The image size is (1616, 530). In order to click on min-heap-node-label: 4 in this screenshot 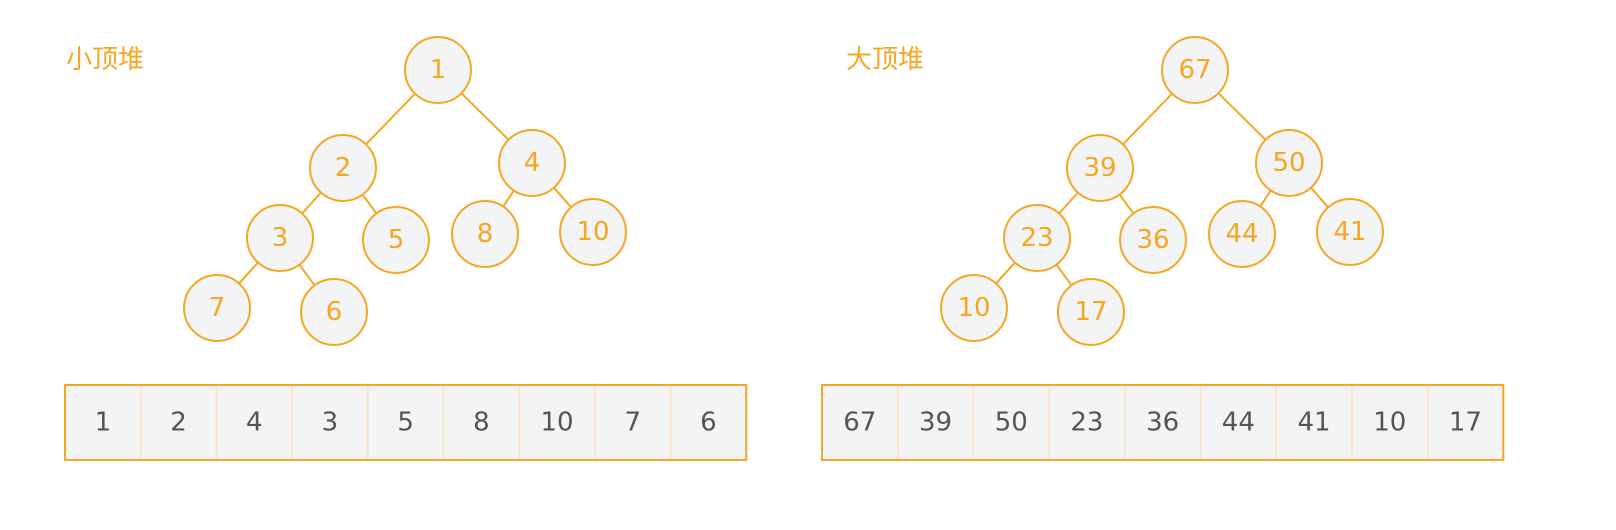, I will do `click(532, 163)`.